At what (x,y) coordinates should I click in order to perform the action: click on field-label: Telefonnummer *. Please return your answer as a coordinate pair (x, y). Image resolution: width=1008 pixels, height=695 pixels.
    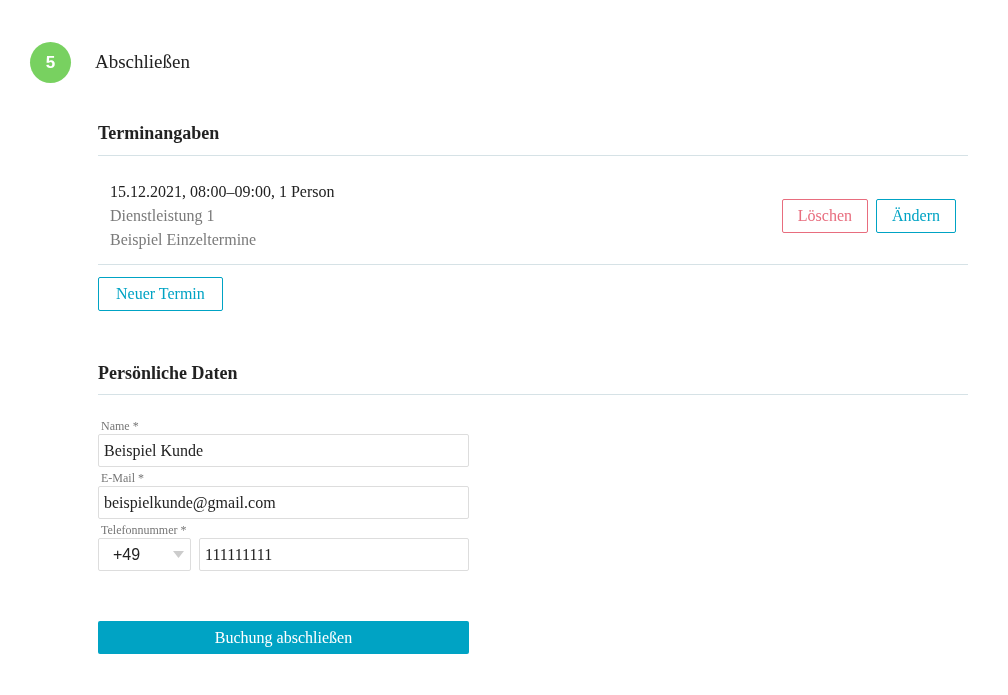
    Looking at the image, I should click on (144, 530).